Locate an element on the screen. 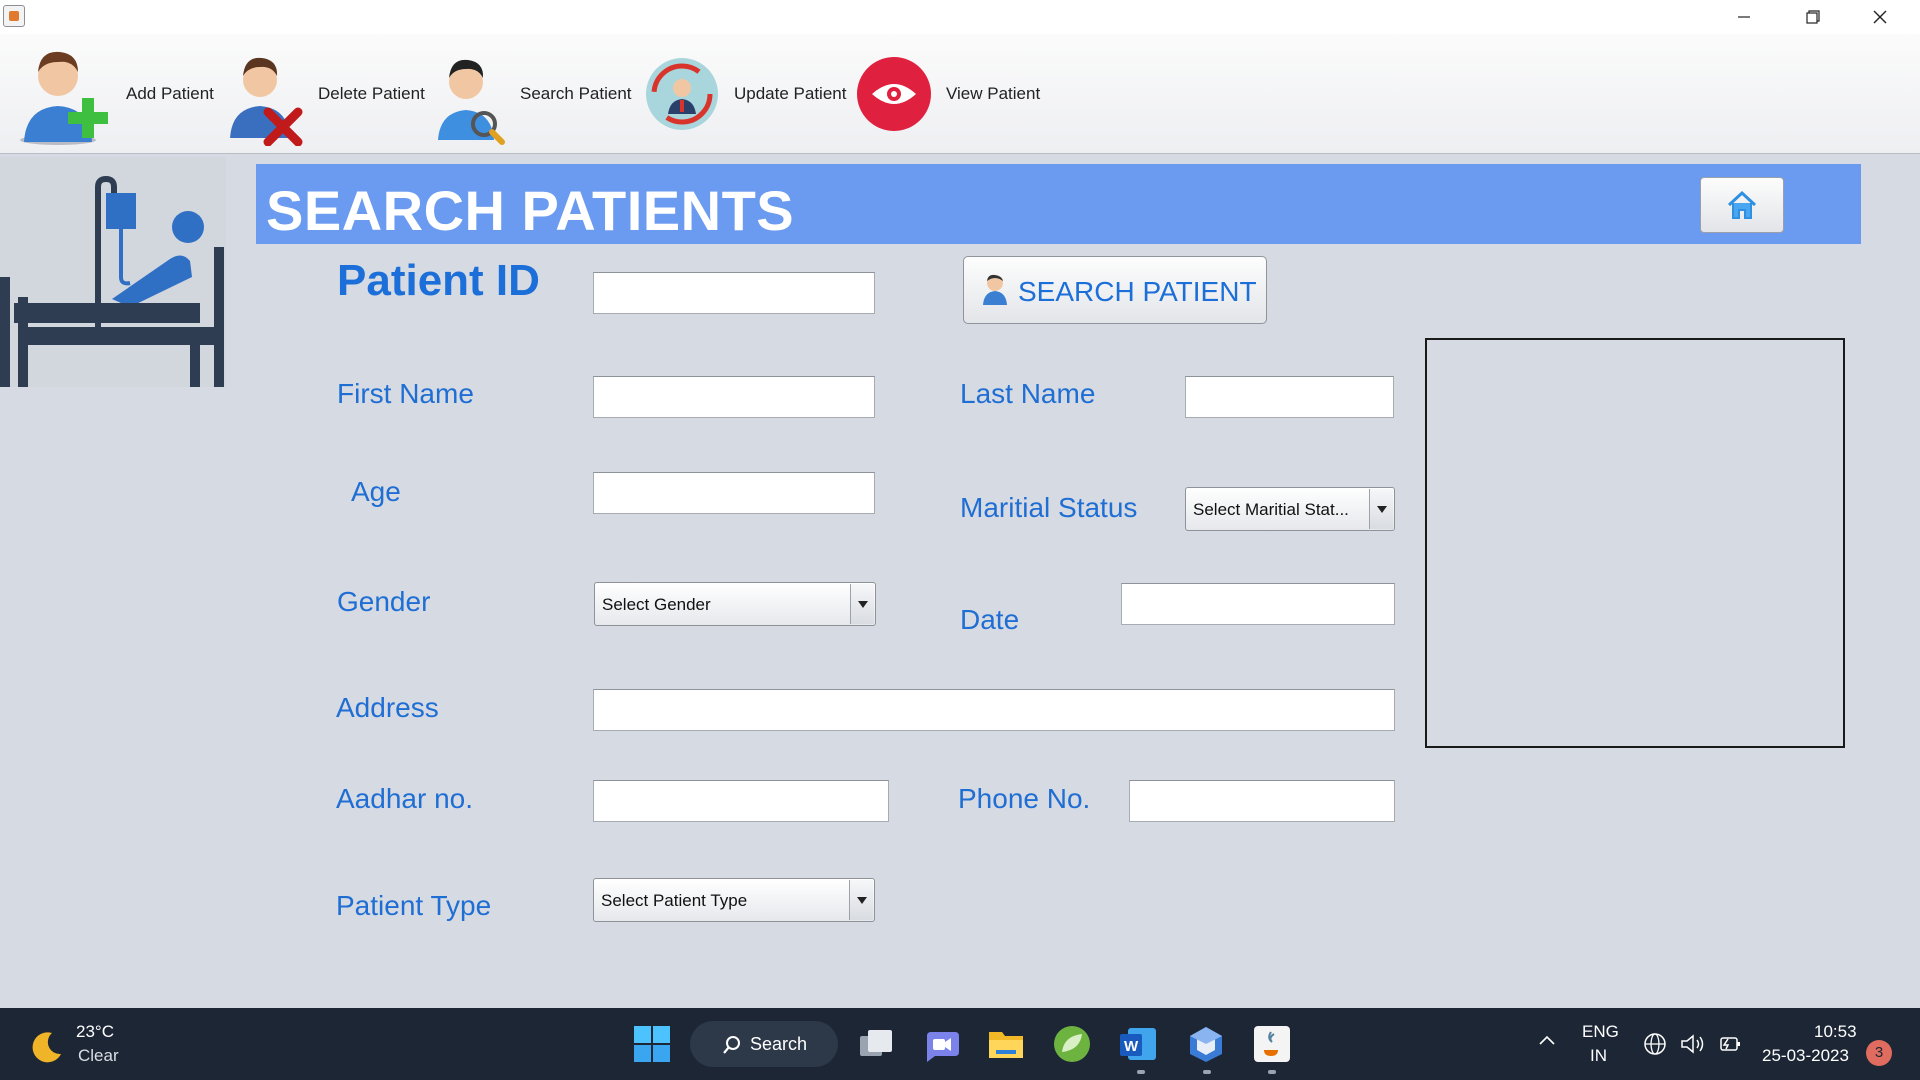 The height and width of the screenshot is (1080, 1920). phone-input is located at coordinates (1262, 801).